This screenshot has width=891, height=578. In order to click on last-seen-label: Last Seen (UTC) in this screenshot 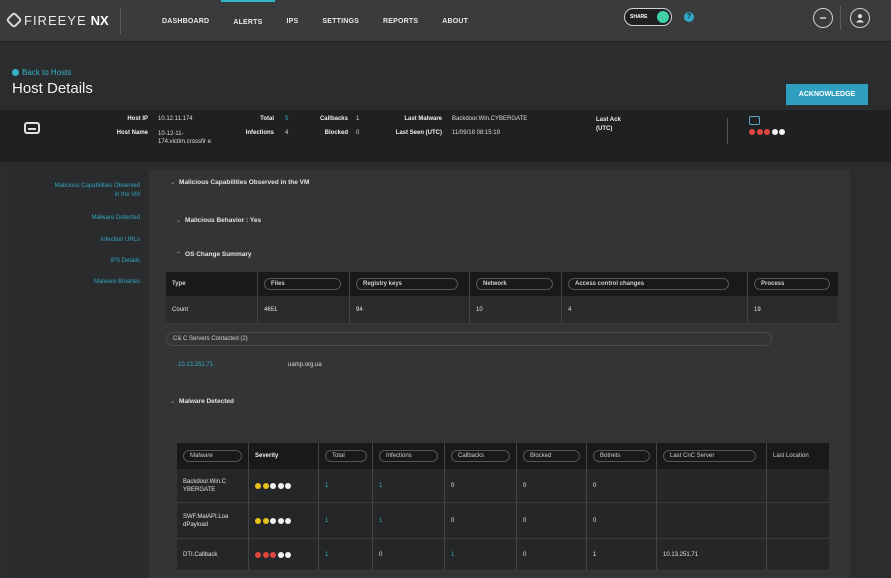, I will do `click(418, 133)`.